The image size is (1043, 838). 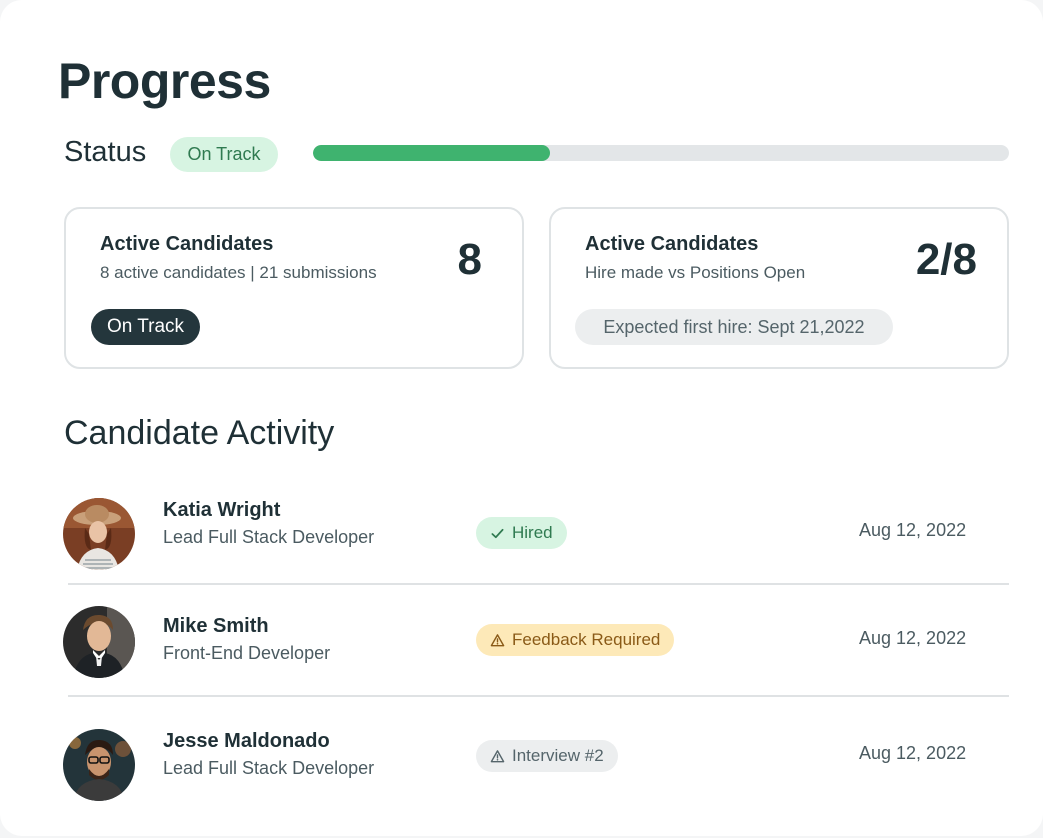 I want to click on status-badge: Hired, so click(x=521, y=533).